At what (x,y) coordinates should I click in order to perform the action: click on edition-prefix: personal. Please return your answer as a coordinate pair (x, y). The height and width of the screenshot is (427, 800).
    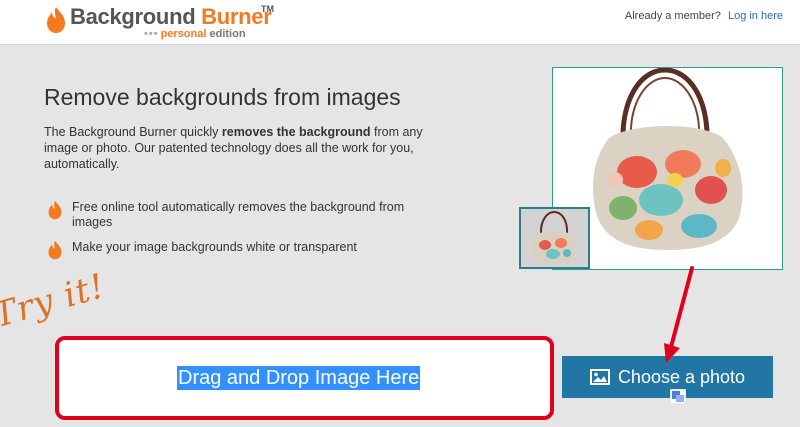
    Looking at the image, I should click on (183, 34).